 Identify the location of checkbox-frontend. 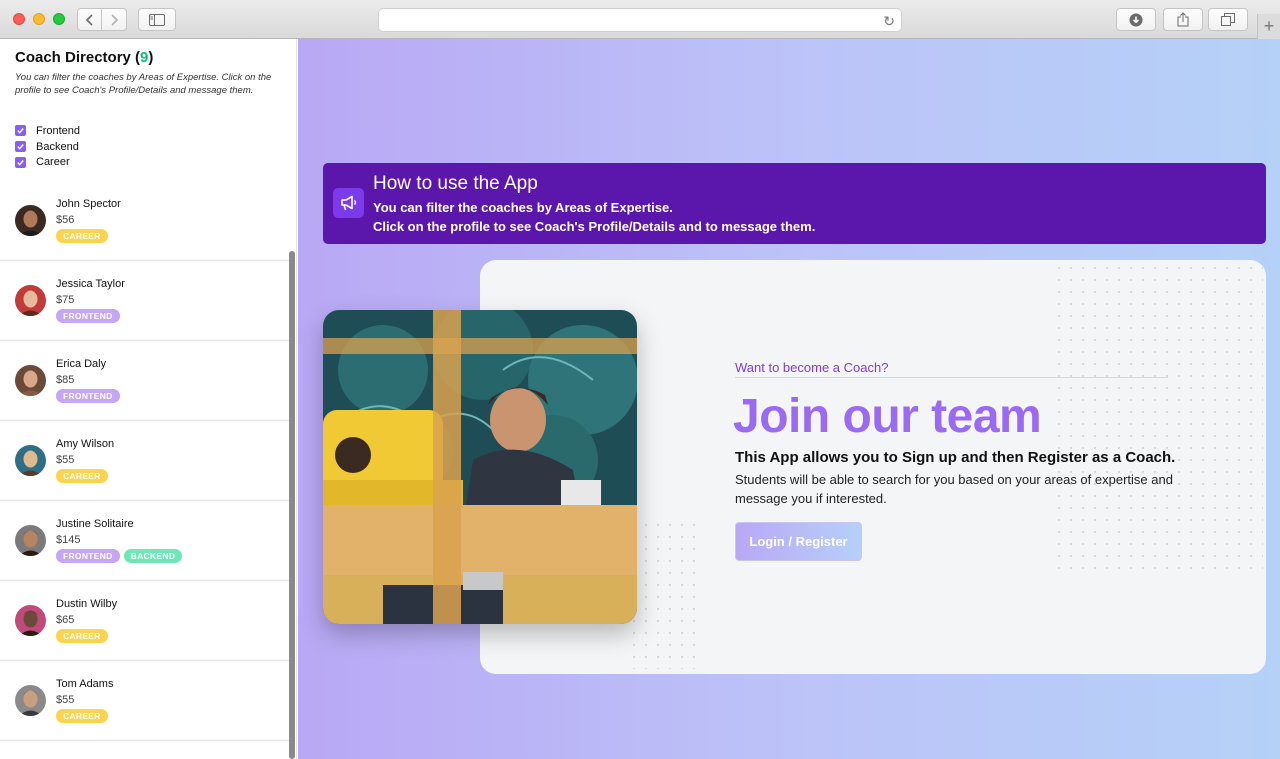
(20, 131).